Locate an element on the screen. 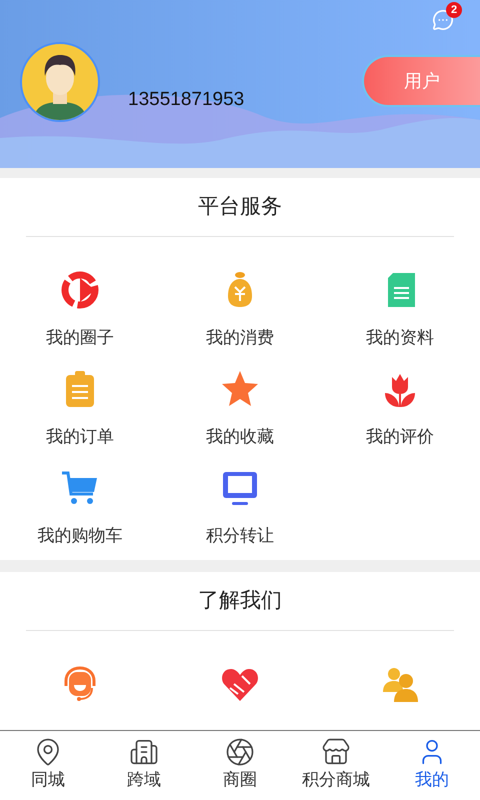 This screenshot has width=480, height=800. play-icon is located at coordinates (80, 290).